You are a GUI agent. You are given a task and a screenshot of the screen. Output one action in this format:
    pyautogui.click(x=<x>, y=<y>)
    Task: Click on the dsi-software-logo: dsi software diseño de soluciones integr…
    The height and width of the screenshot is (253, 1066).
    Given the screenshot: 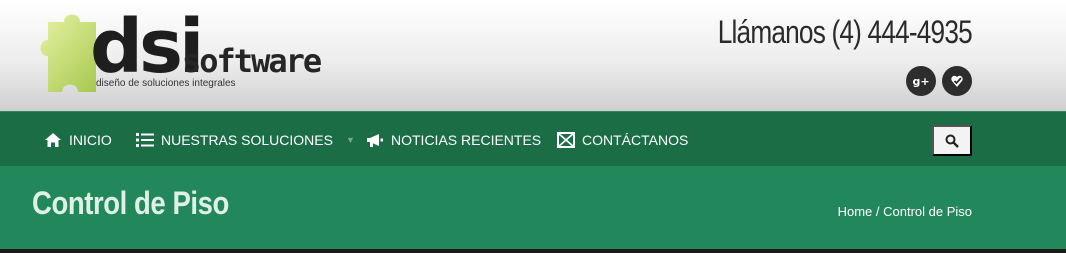 What is the action you would take?
    pyautogui.click(x=176, y=53)
    